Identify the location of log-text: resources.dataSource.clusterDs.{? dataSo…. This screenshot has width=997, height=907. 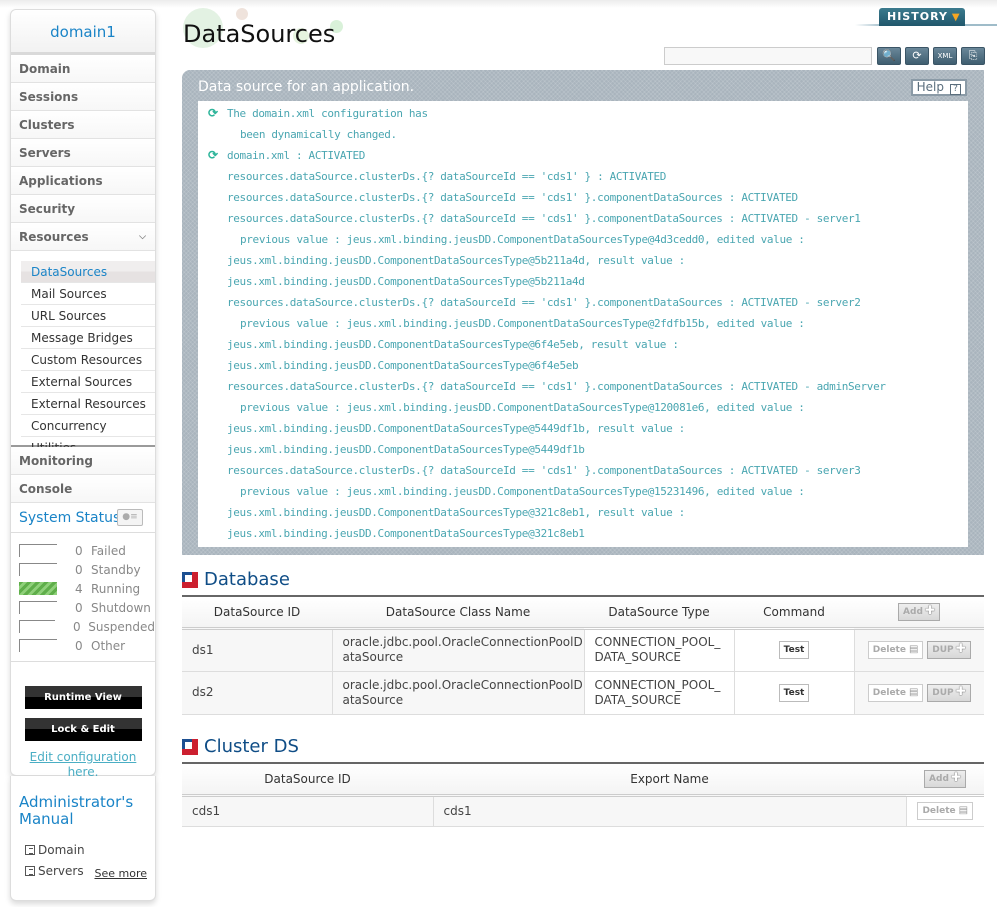
(556, 386).